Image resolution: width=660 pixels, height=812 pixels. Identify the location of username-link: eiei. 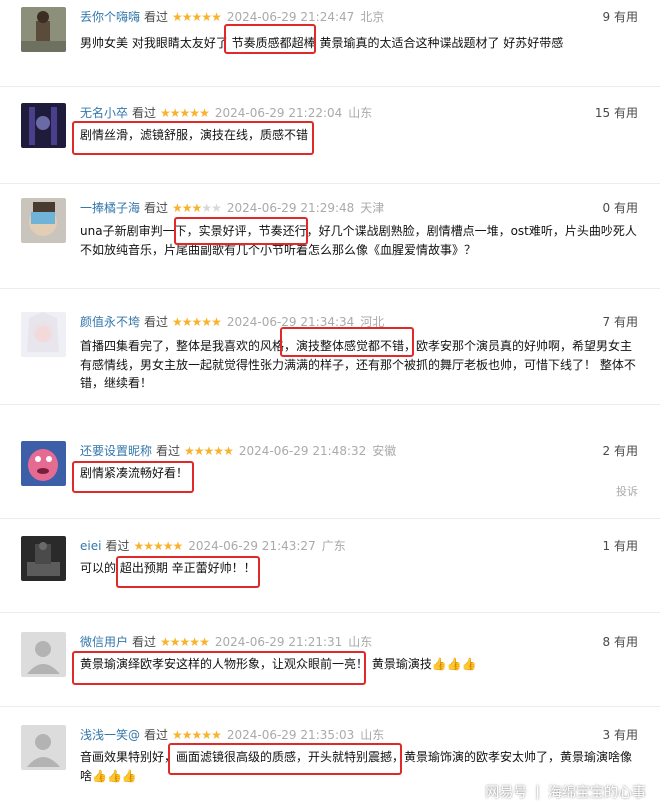
(90, 546).